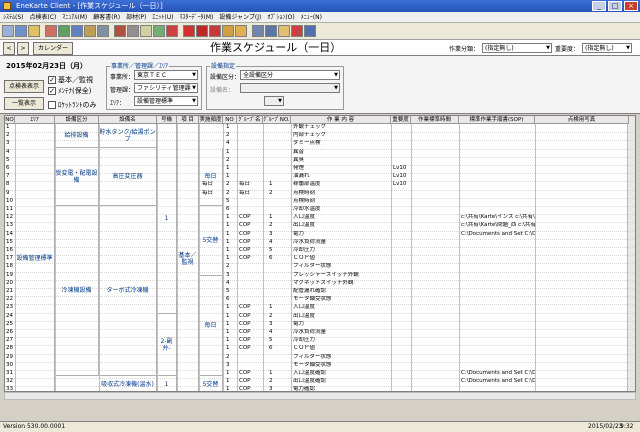  I want to click on grid-cell-no: 28, so click(10, 348).